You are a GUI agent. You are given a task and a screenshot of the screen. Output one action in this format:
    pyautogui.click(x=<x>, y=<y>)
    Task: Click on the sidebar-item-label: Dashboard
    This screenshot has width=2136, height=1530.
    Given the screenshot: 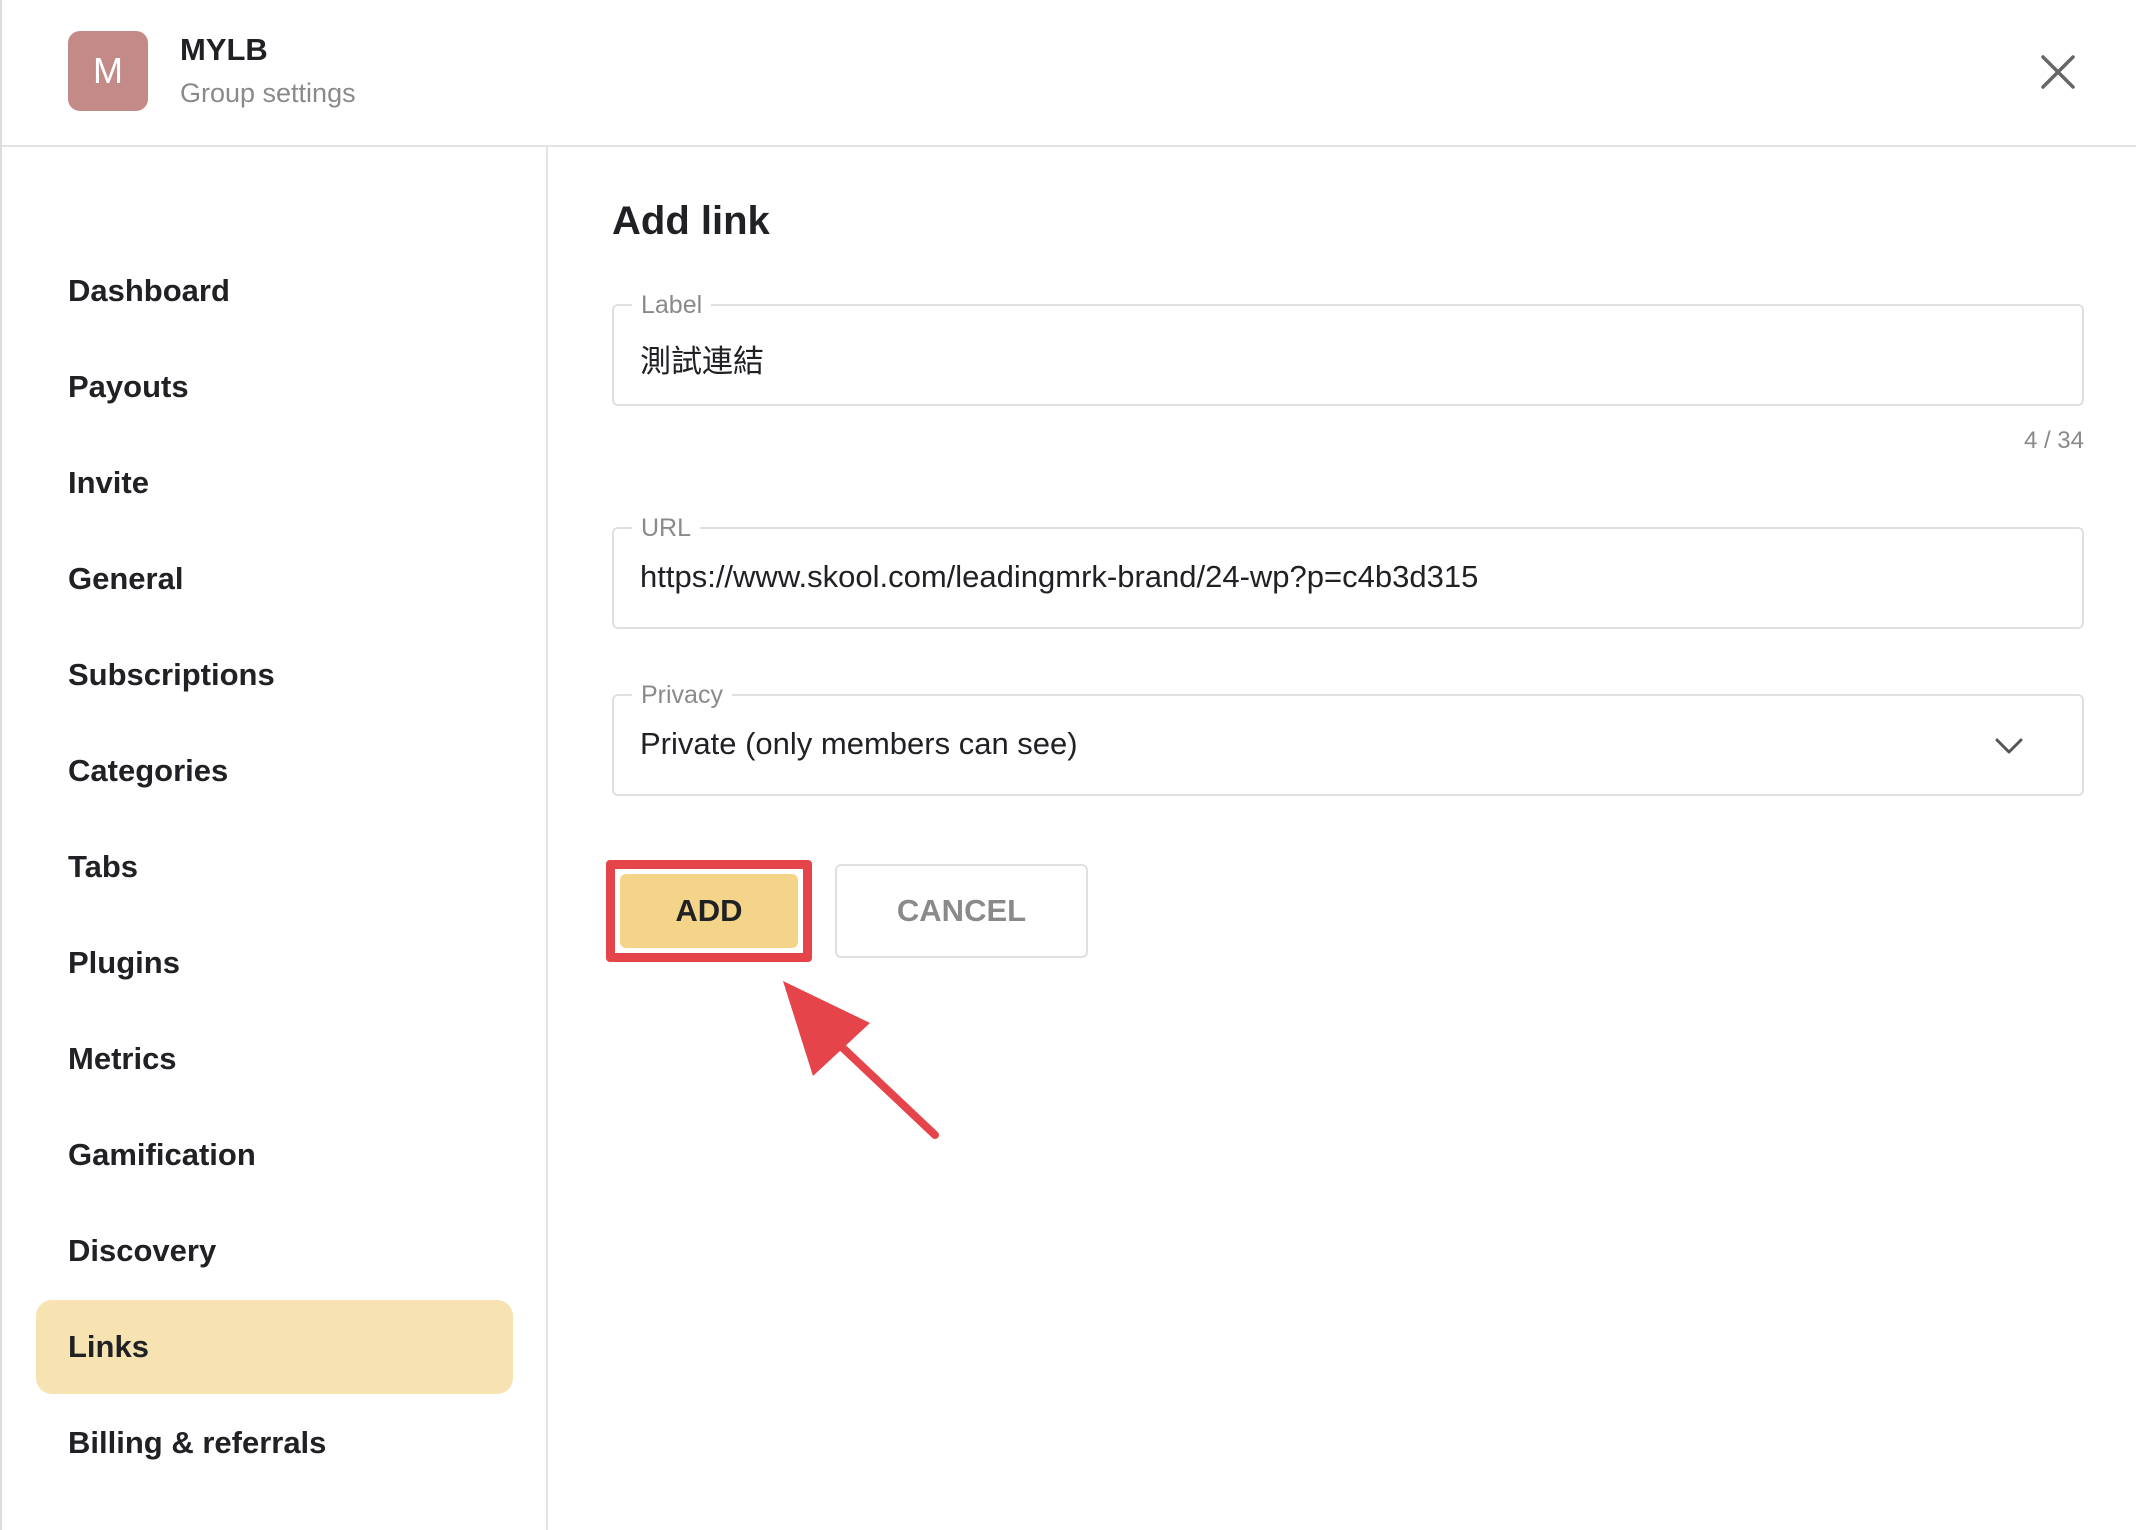 What is the action you would take?
    pyautogui.click(x=149, y=290)
    